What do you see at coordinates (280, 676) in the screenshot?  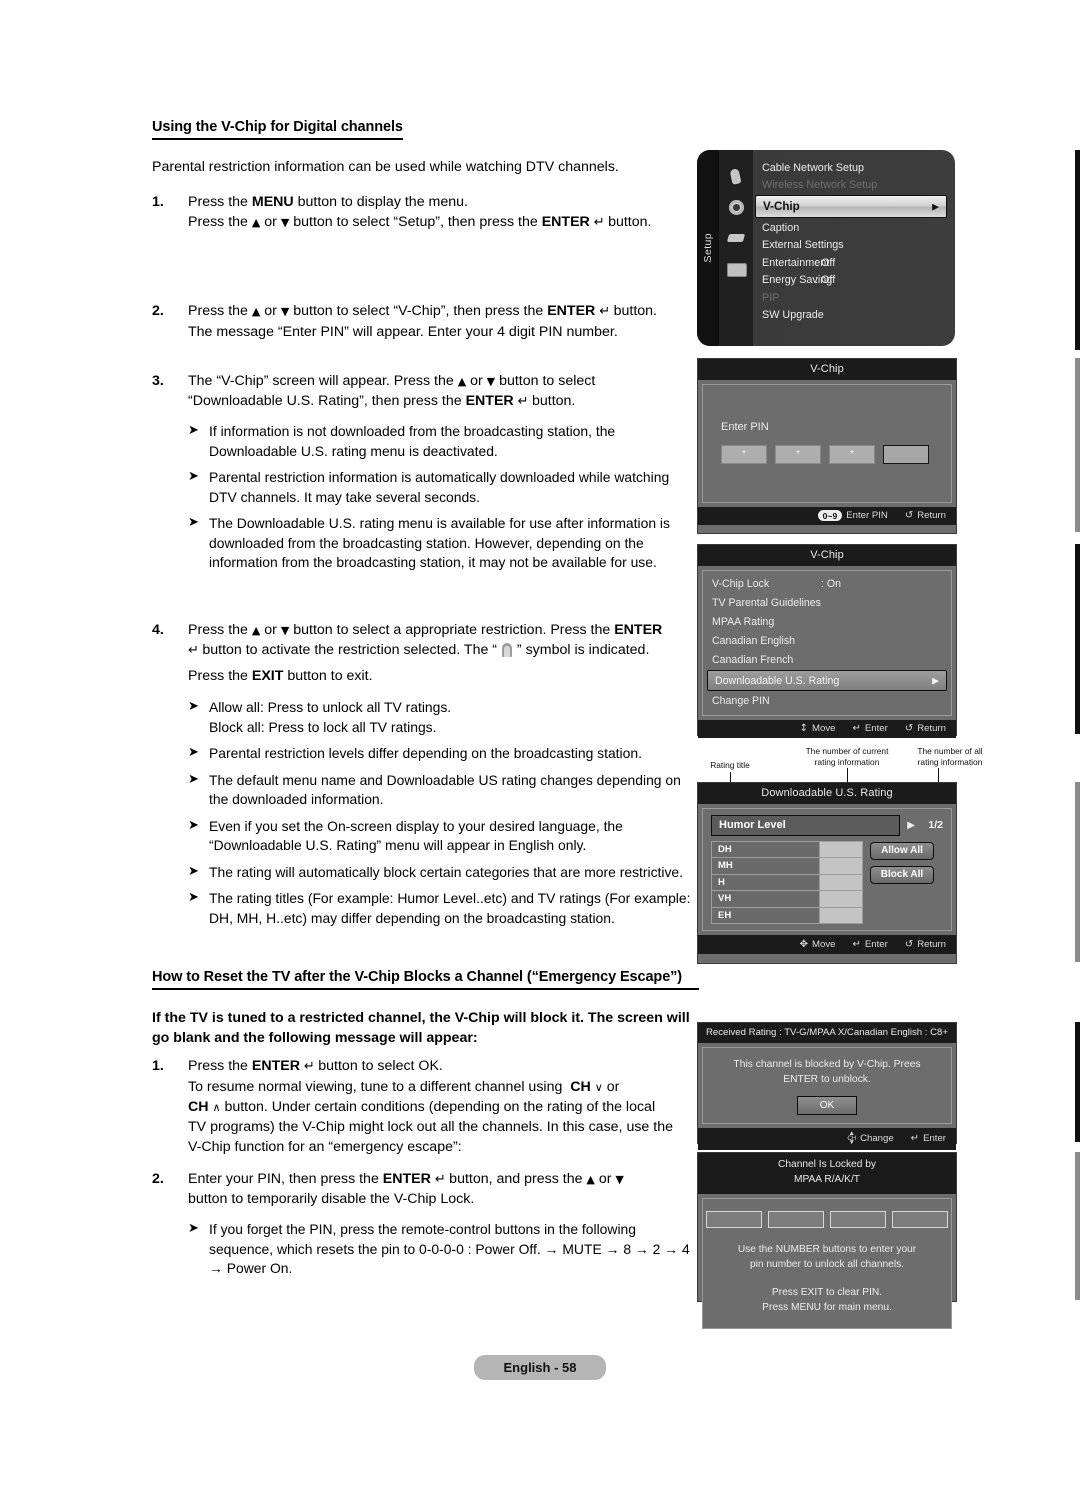 I see `step-4-exit-line: Press the EXIT button to exit.` at bounding box center [280, 676].